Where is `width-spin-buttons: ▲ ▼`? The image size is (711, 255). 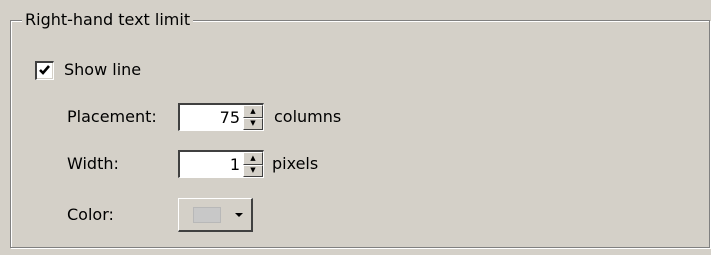
width-spin-buttons: ▲ ▼ is located at coordinates (253, 164).